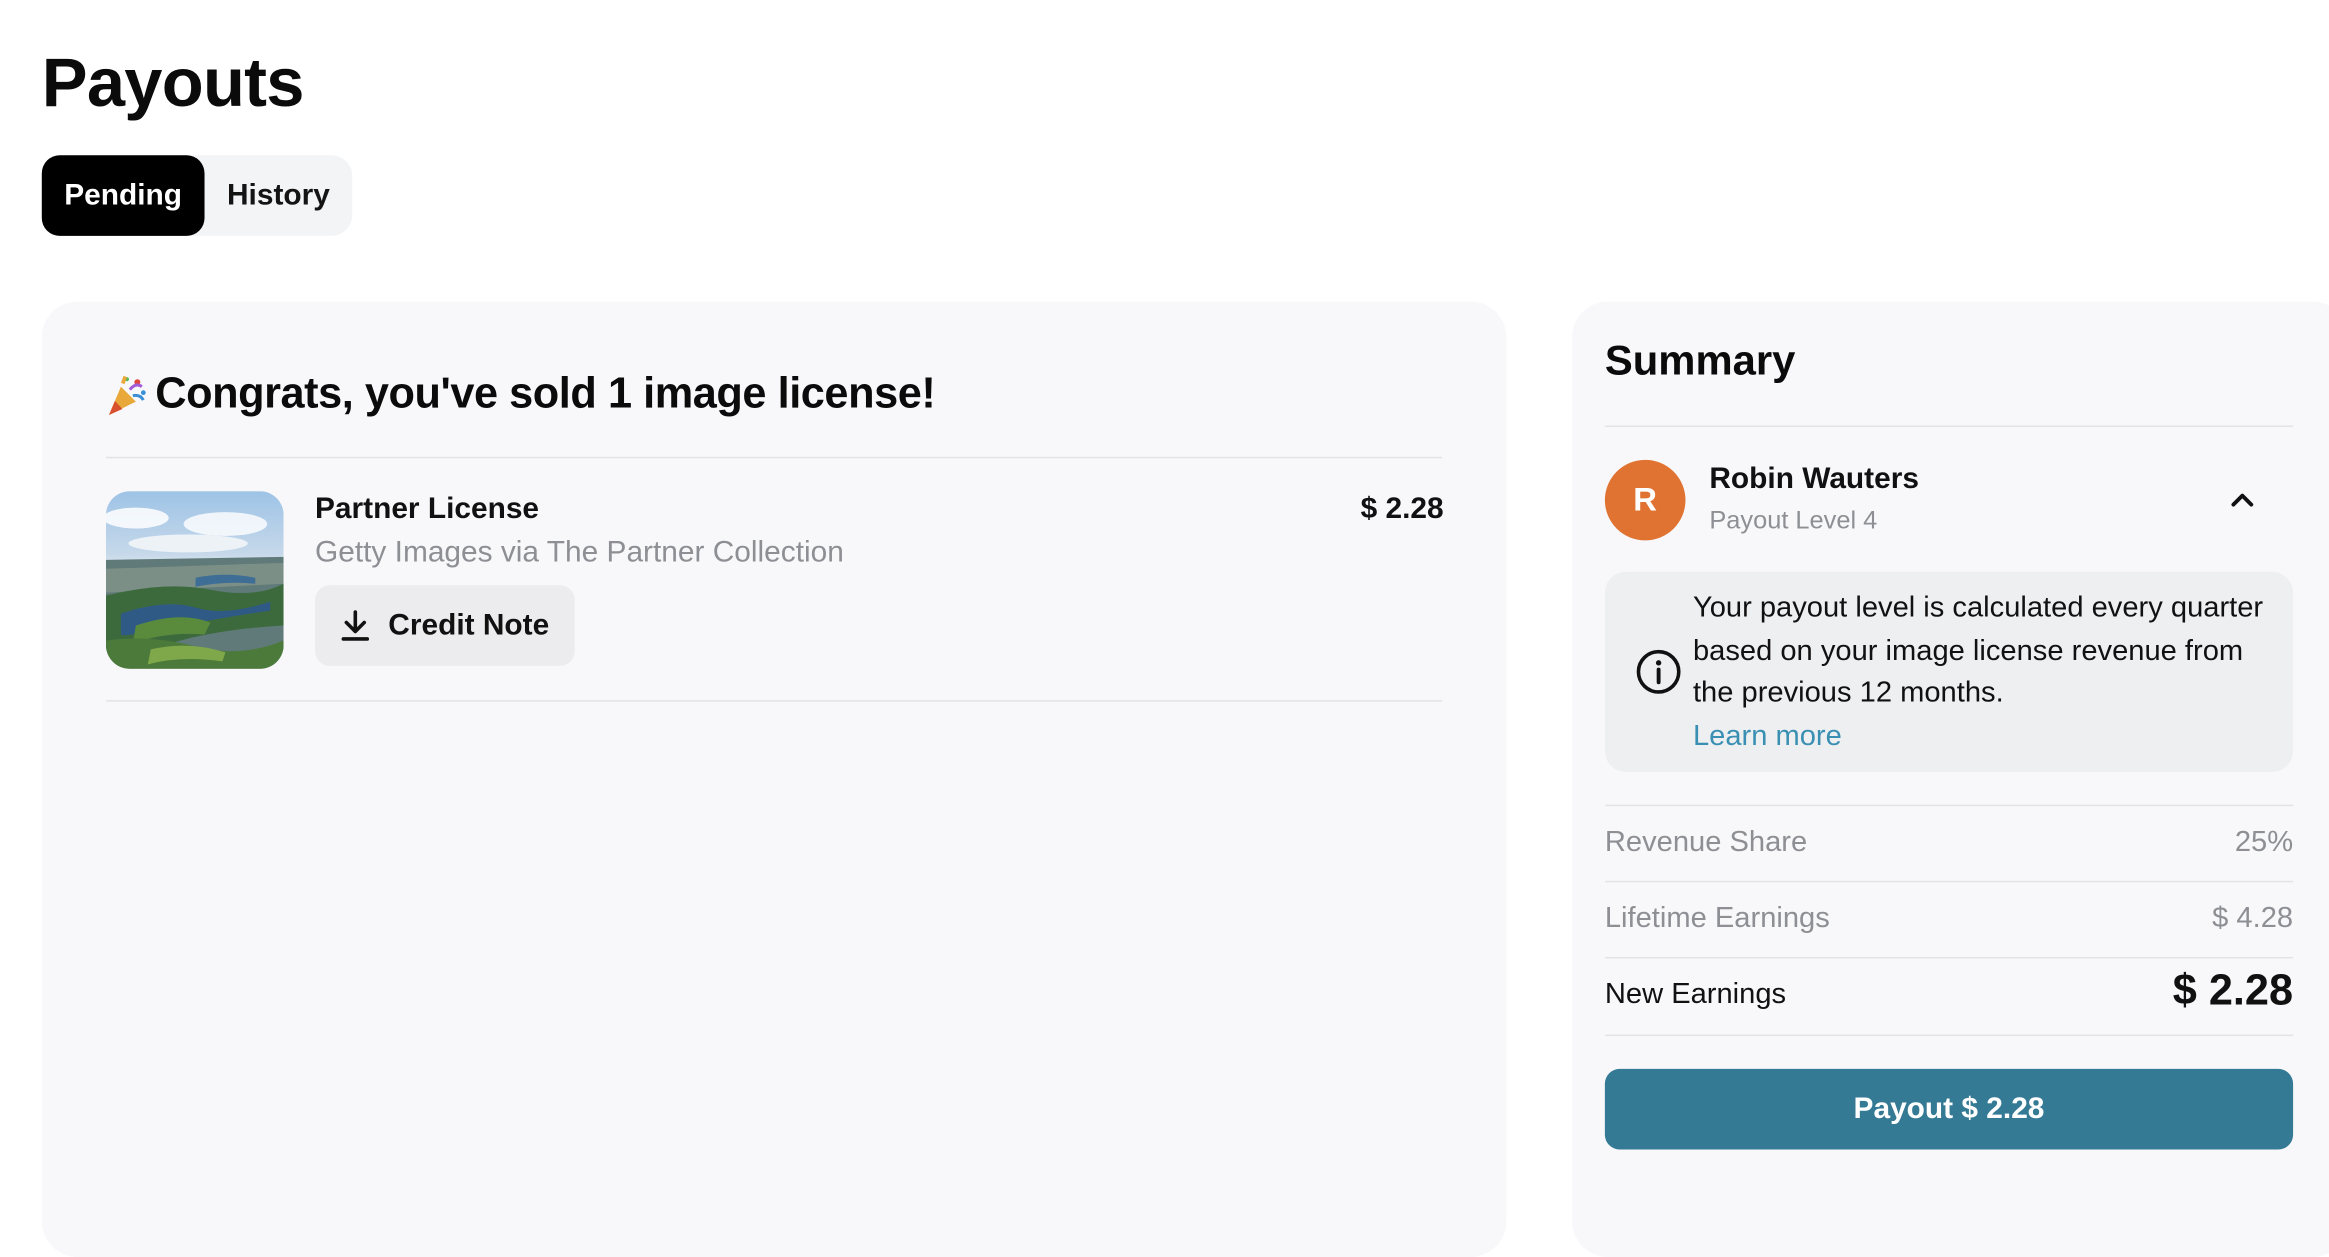 Image resolution: width=2329 pixels, height=1257 pixels. Describe the element at coordinates (2264, 842) in the screenshot. I see `revenue-share-value: 25%` at that location.